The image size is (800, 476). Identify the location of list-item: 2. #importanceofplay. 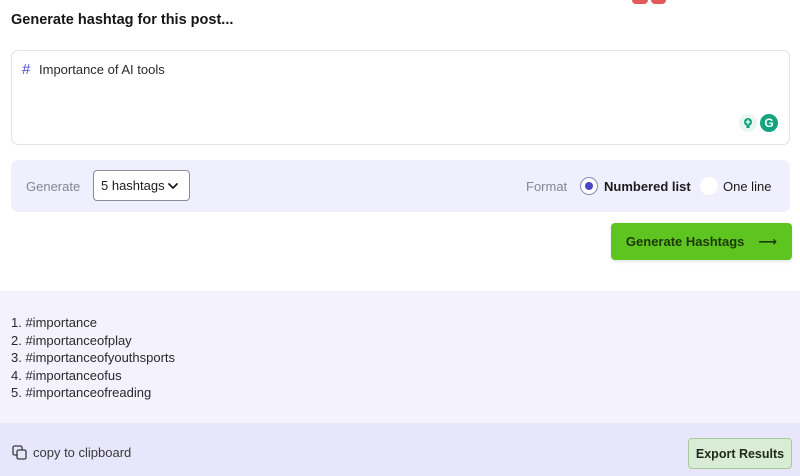
(71, 340).